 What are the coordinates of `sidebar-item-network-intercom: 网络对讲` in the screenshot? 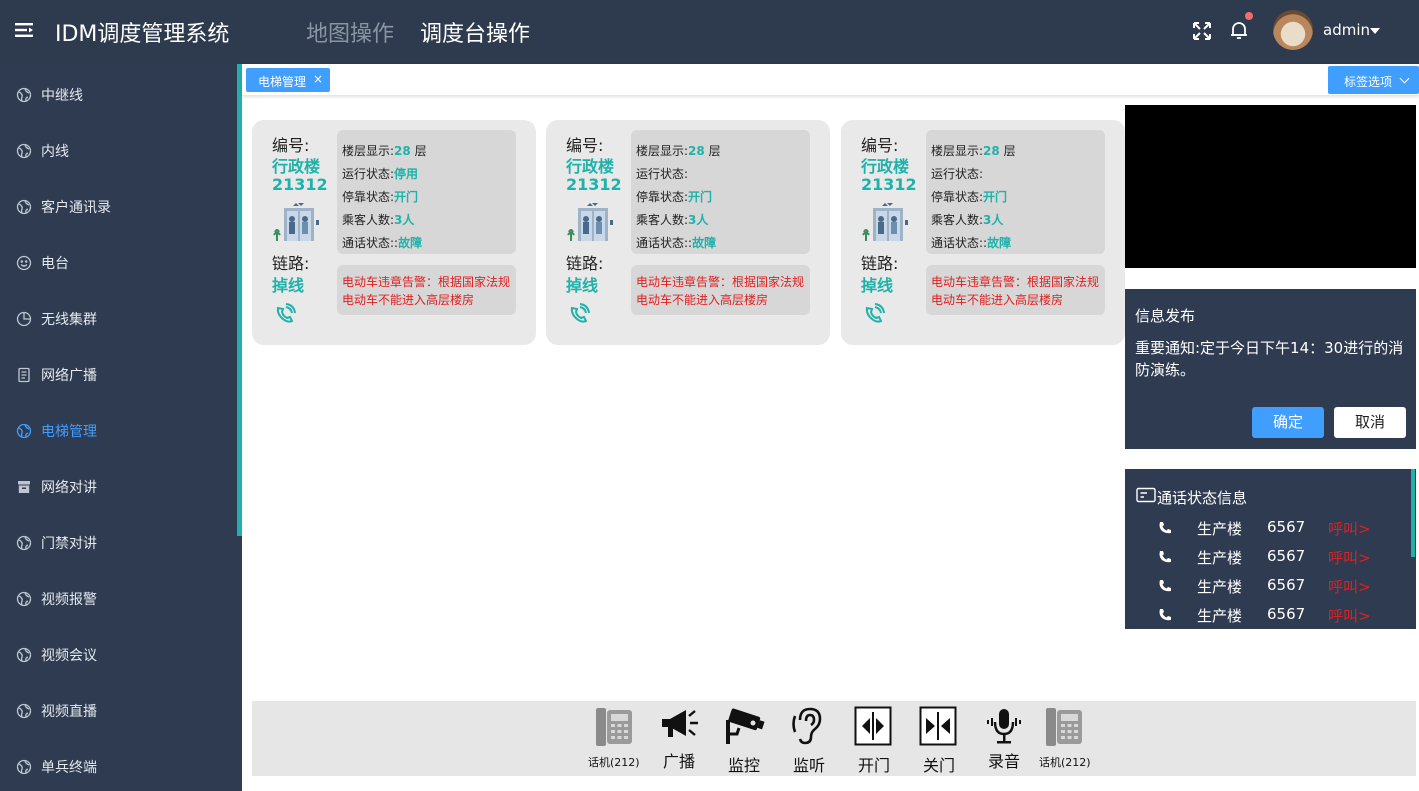 It's located at (118, 486).